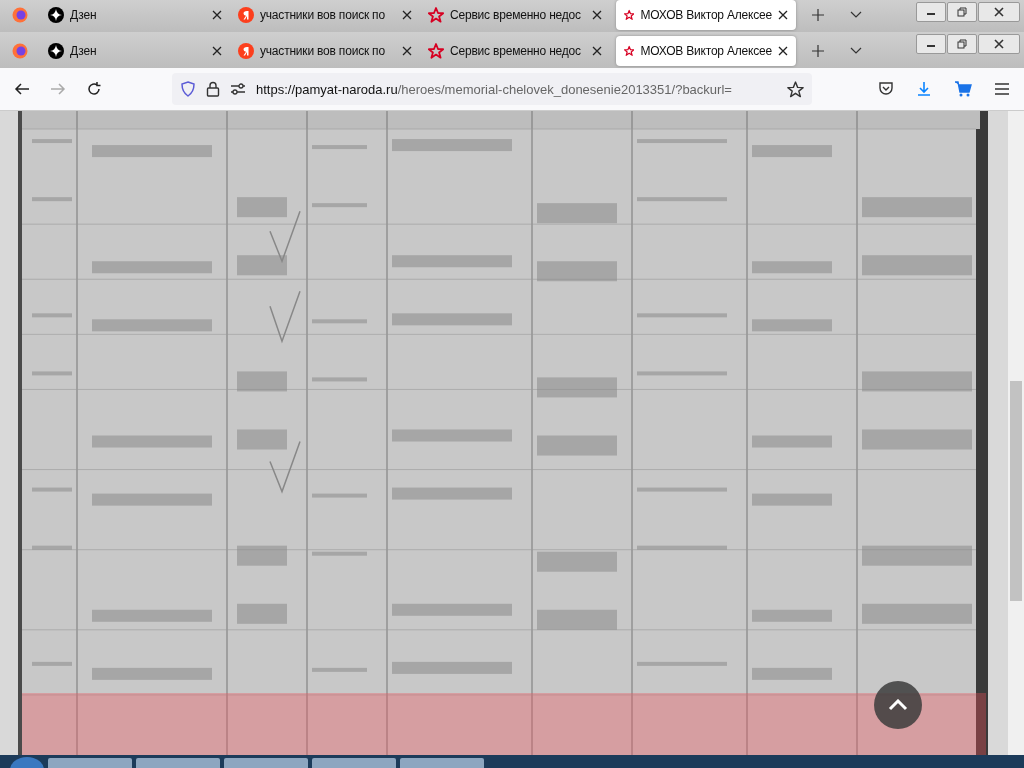  I want to click on pocket-icon, so click(886, 89).